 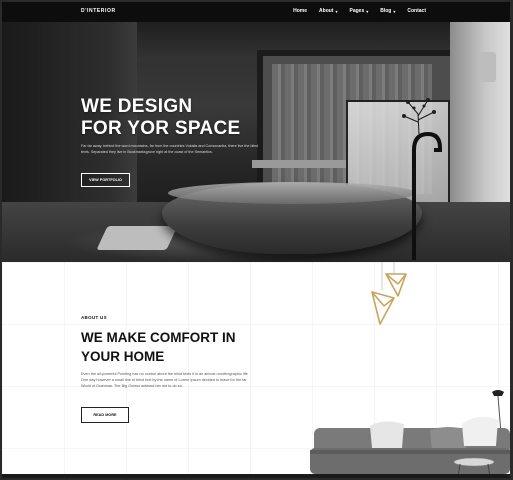 What do you see at coordinates (94, 317) in the screenshot?
I see `about-eyebrow: ABOUT US` at bounding box center [94, 317].